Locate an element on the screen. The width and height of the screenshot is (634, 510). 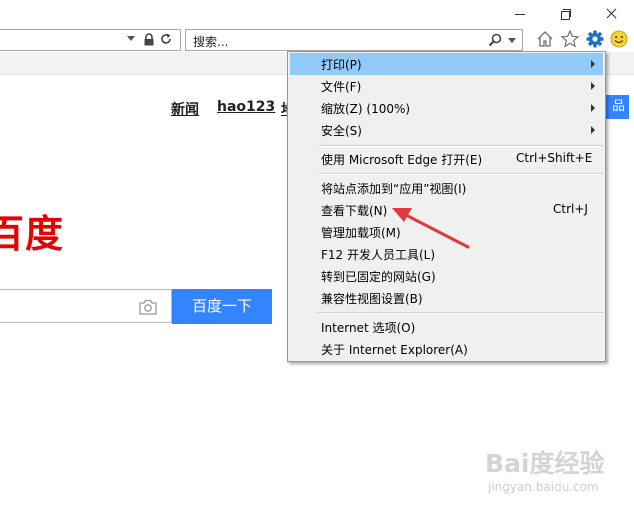
search-icon is located at coordinates (495, 40).